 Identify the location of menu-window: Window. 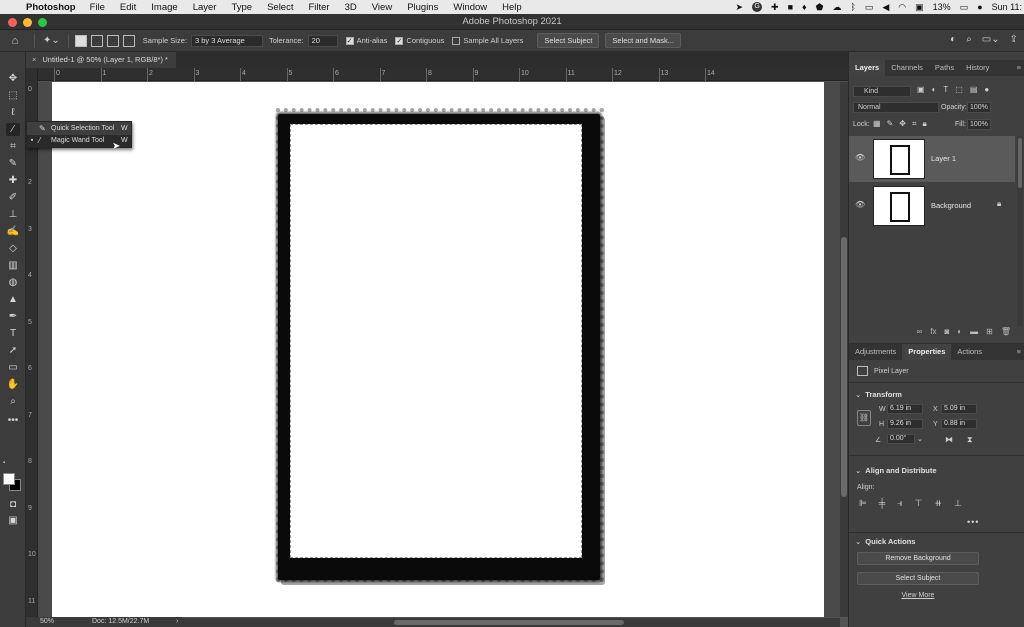
(470, 7).